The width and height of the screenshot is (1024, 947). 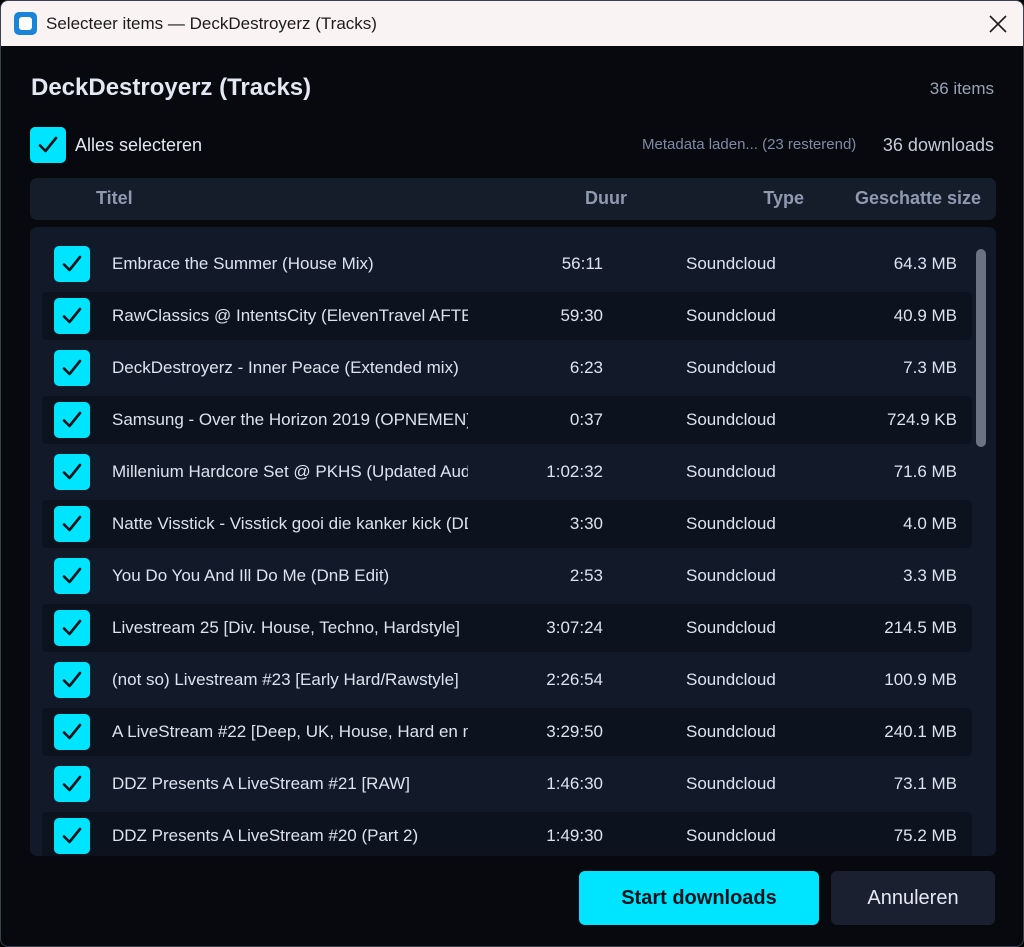 I want to click on row-size: 240.1 MB, so click(x=920, y=731).